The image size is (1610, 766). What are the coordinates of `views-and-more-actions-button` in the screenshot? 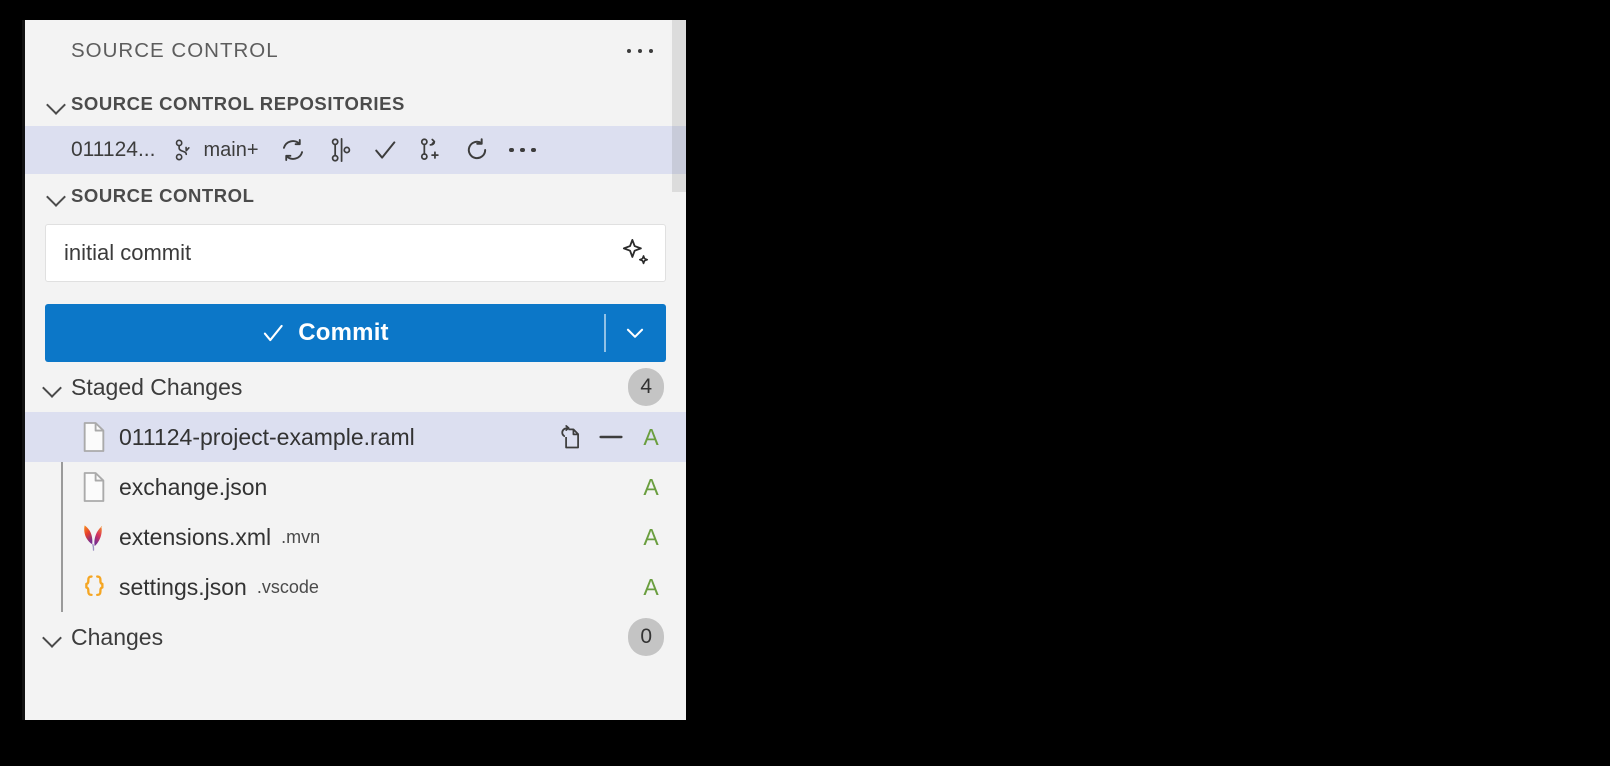 It's located at (640, 51).